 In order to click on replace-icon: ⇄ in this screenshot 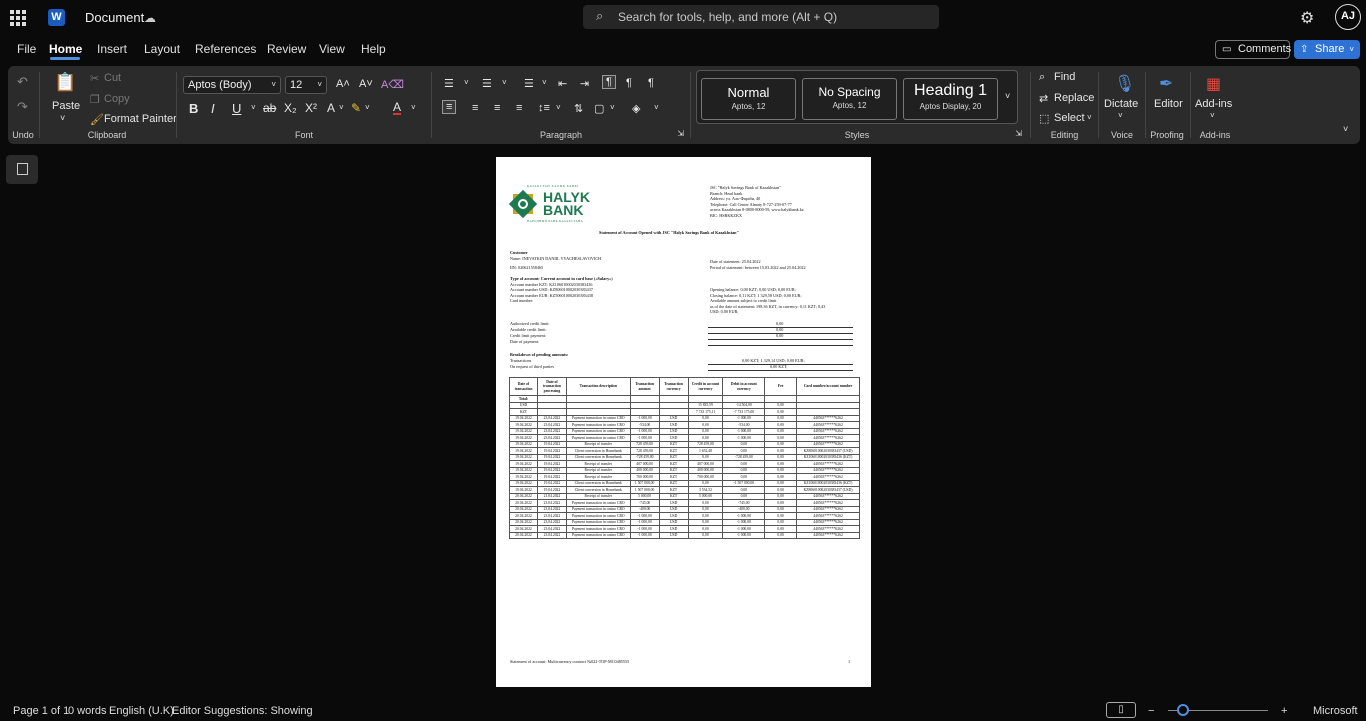, I will do `click(1043, 98)`.